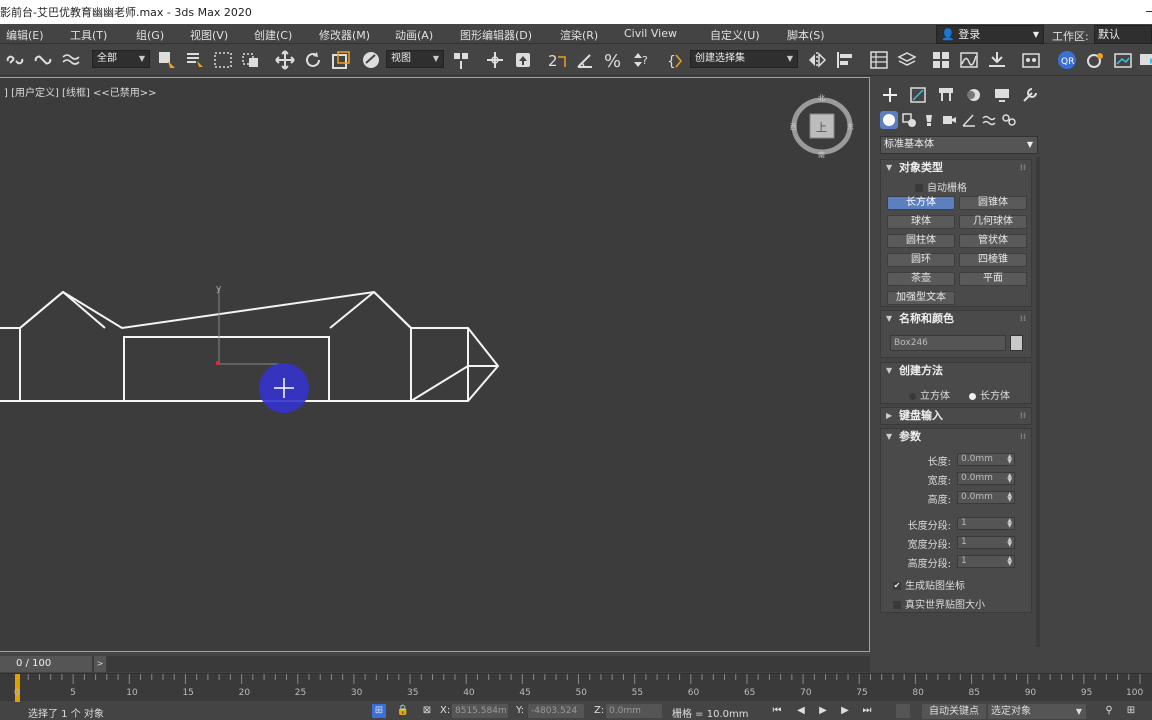 The image size is (1152, 720). Describe the element at coordinates (956, 168) in the screenshot. I see `object-type-header: ▼ 对象类型 ⁞⁞` at that location.